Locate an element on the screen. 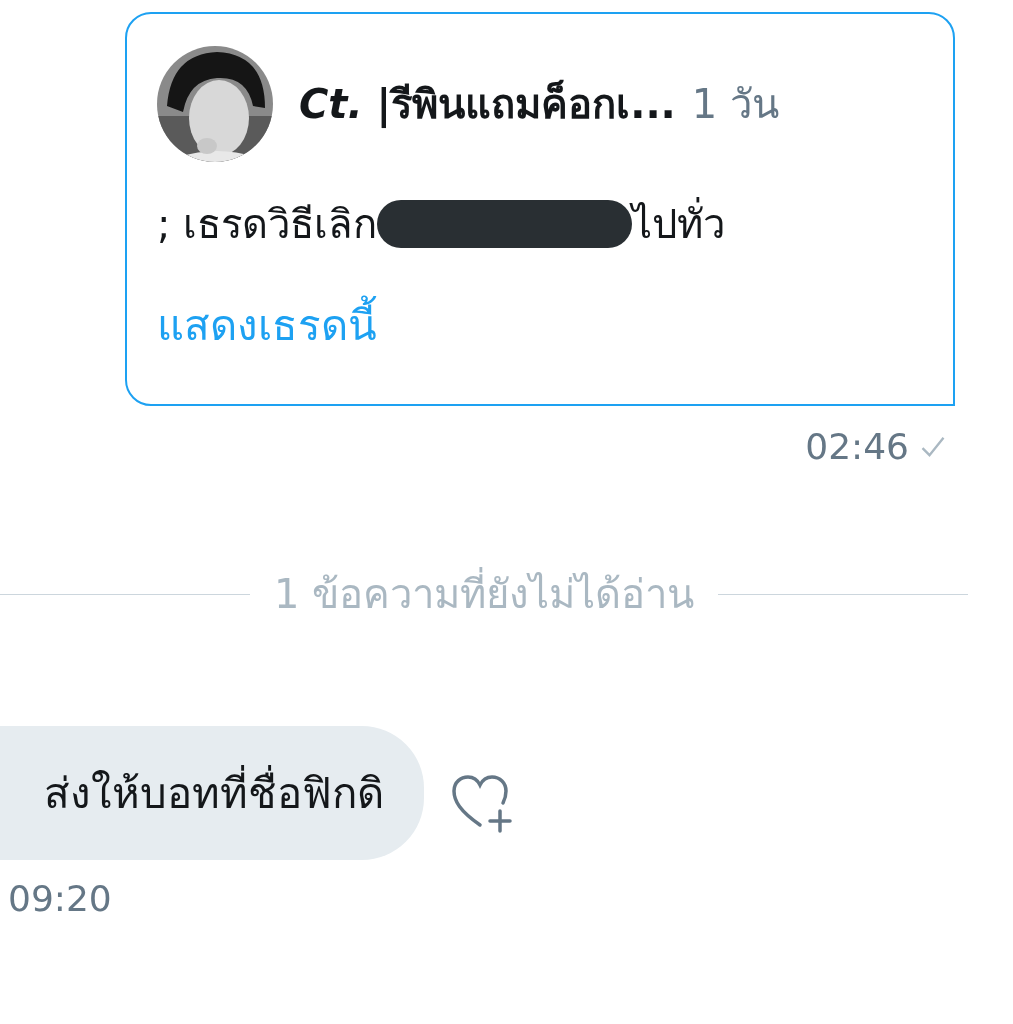 The height and width of the screenshot is (1024, 1013). tweet-age: 1 วัน is located at coordinates (735, 104).